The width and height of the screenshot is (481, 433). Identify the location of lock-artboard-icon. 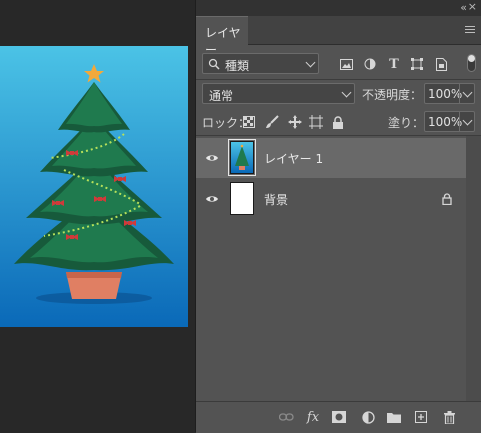
(316, 122).